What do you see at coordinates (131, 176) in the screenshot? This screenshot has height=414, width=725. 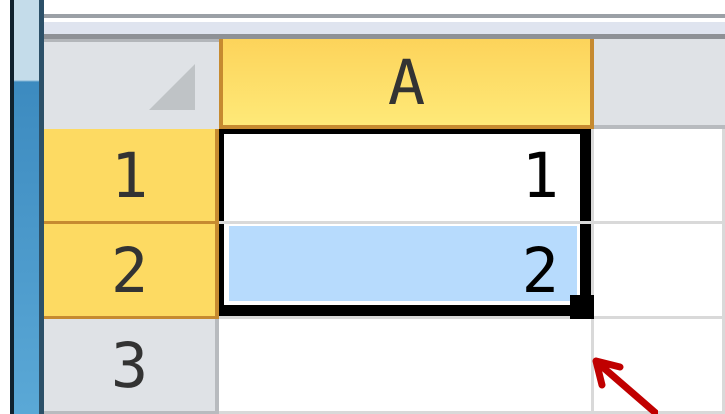 I see `row-header: 1` at bounding box center [131, 176].